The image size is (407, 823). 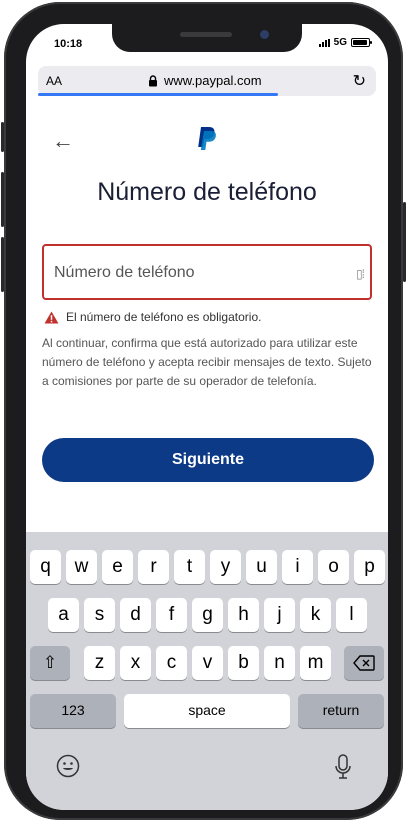 What do you see at coordinates (207, 38) in the screenshot?
I see `notch` at bounding box center [207, 38].